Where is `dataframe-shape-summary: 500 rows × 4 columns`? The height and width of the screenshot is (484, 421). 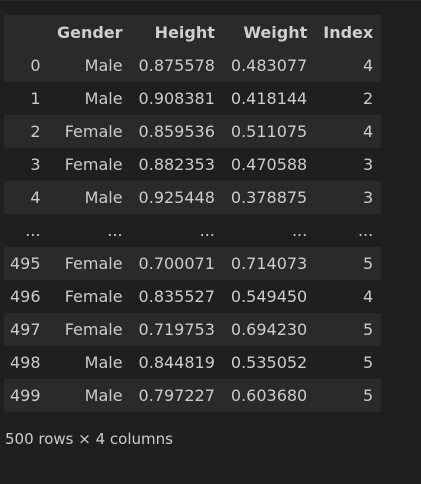 dataframe-shape-summary: 500 rows × 4 columns is located at coordinates (89, 439).